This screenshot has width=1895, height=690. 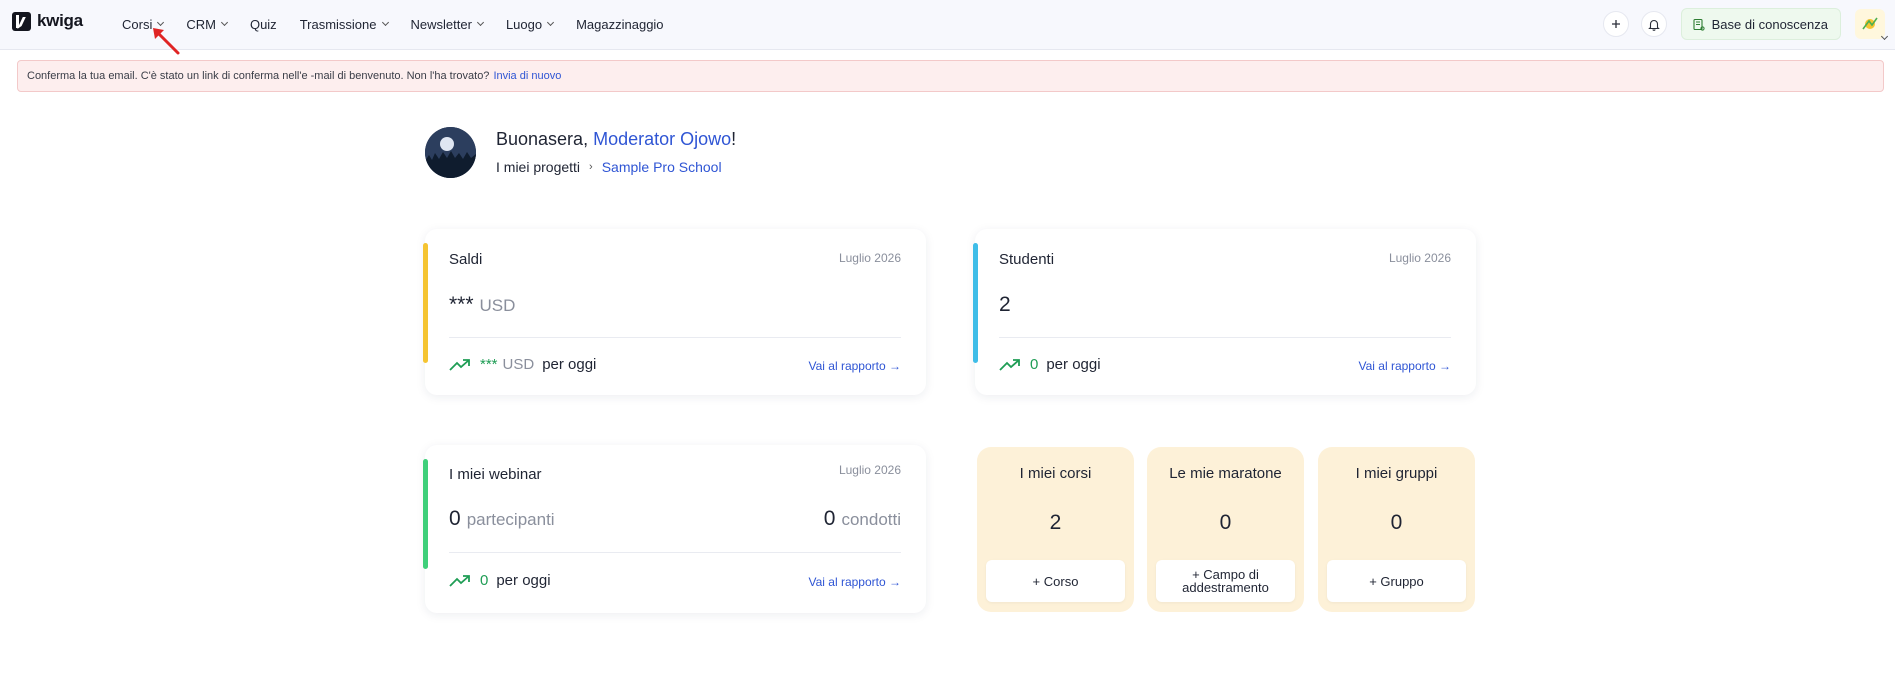 I want to click on moon-night-avatar-icon, so click(x=450, y=152).